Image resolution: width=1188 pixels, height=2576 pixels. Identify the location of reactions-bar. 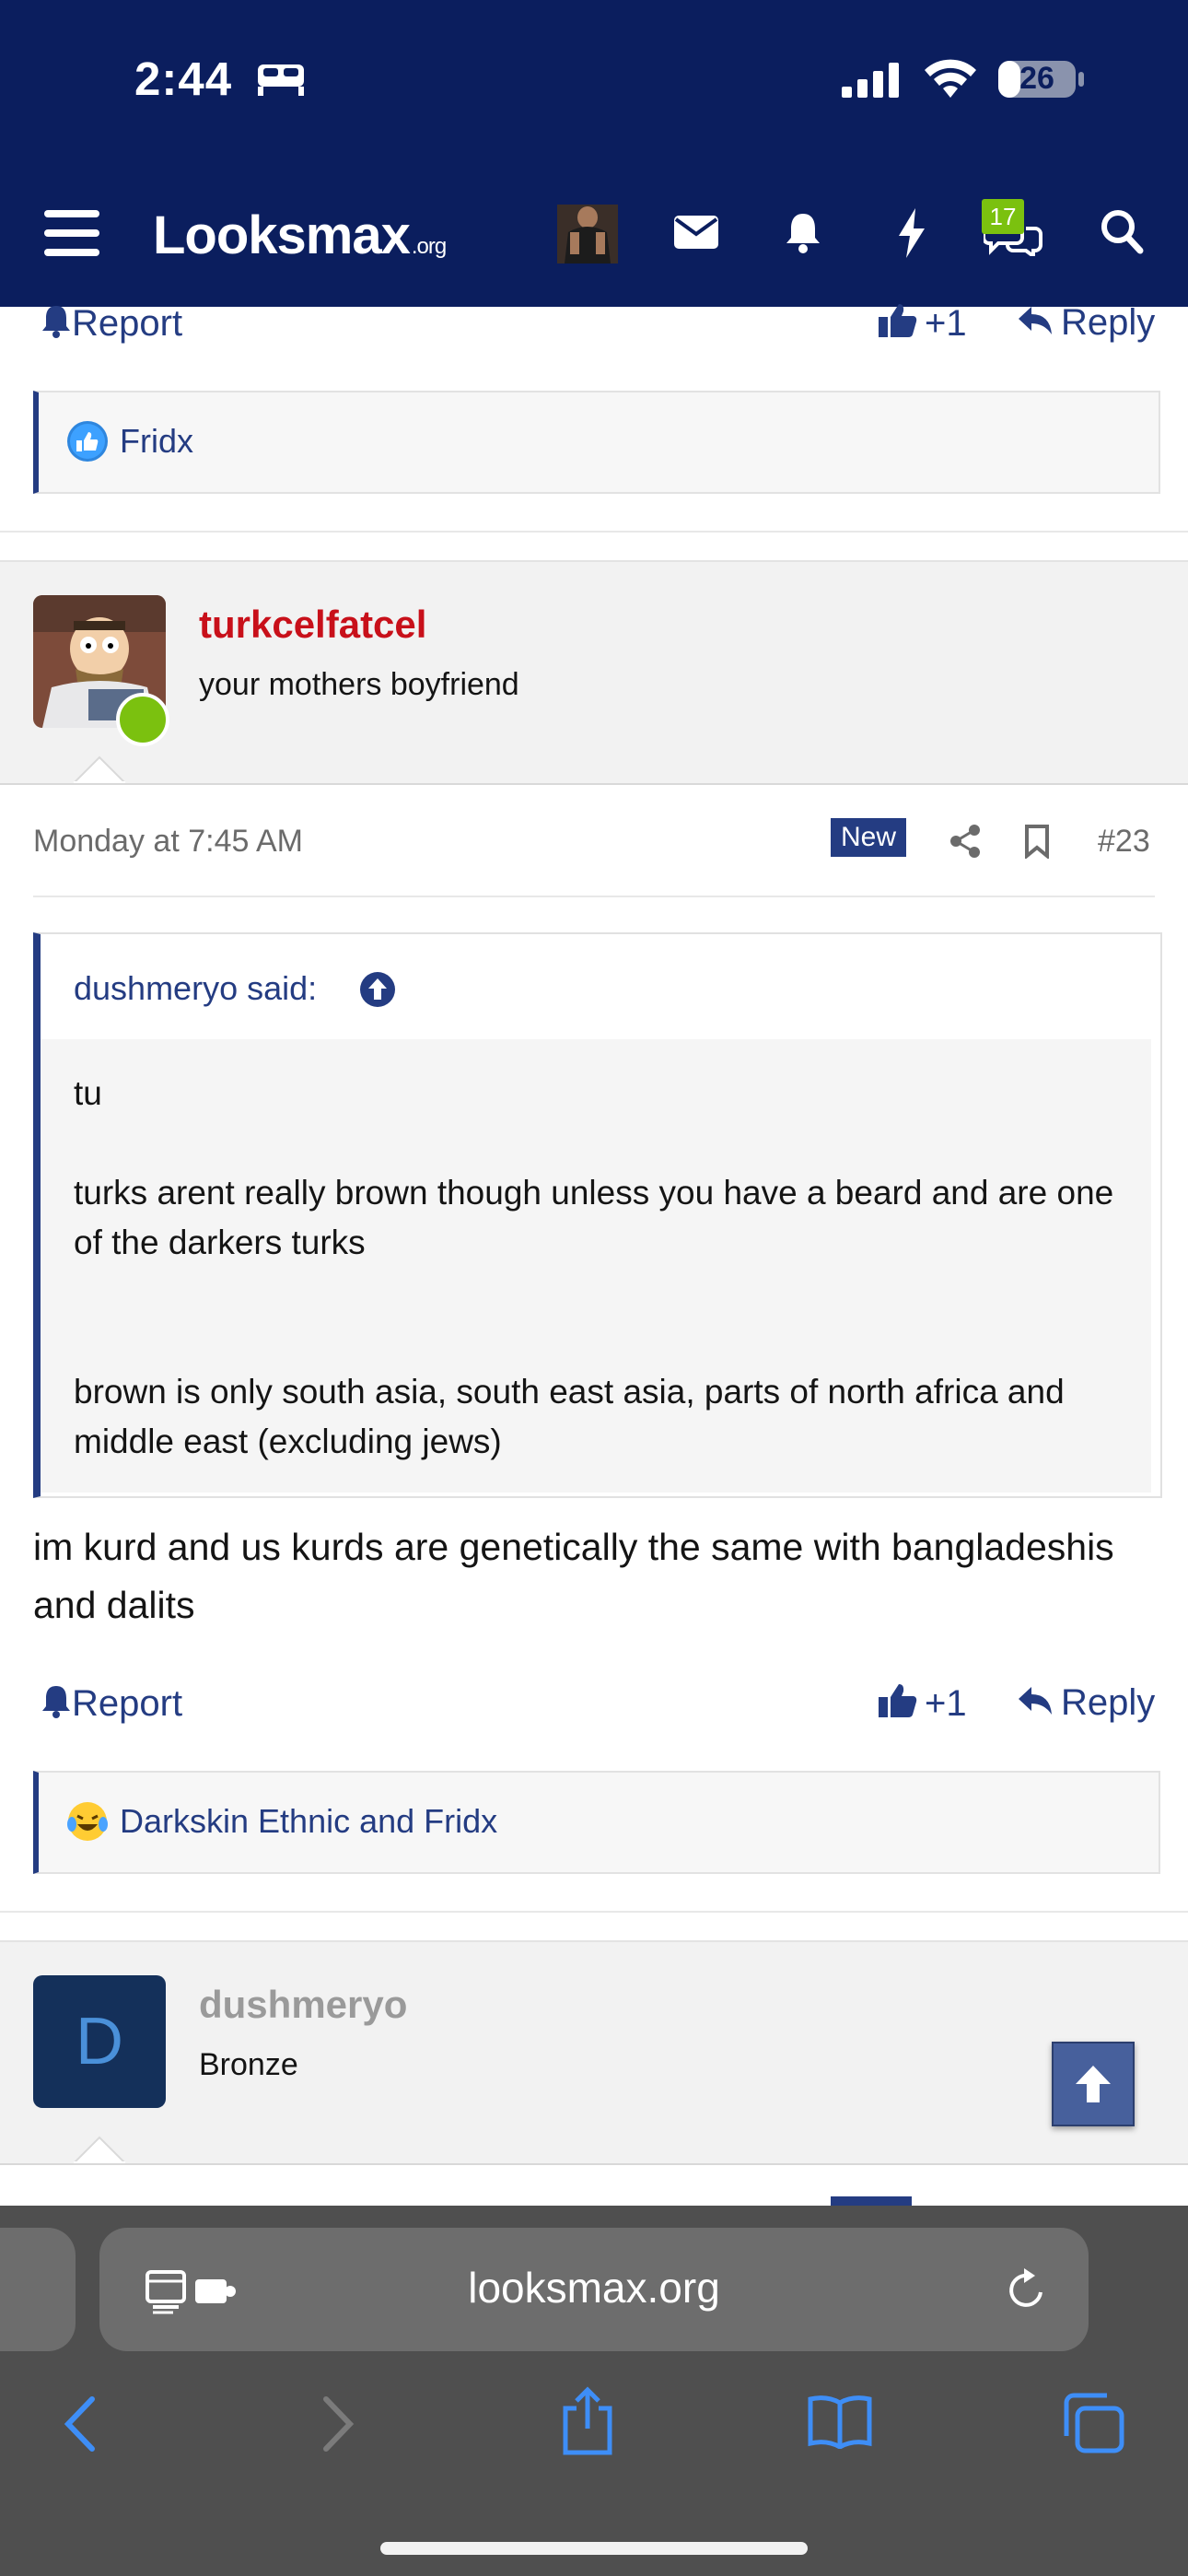
(596, 442).